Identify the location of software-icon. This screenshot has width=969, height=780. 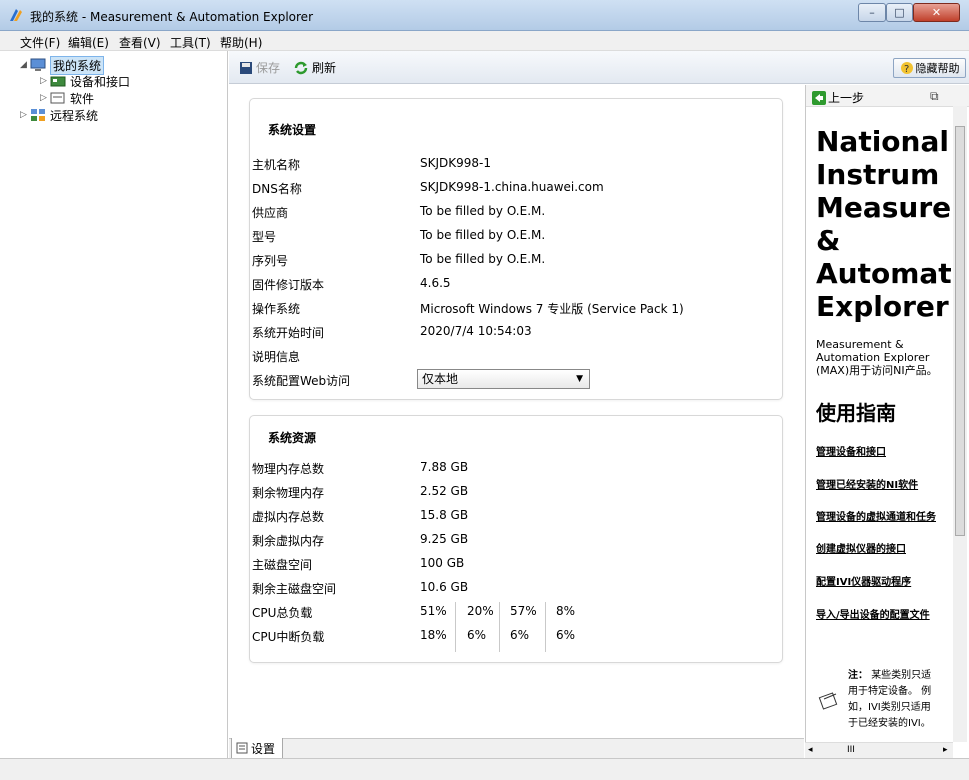
(57, 98).